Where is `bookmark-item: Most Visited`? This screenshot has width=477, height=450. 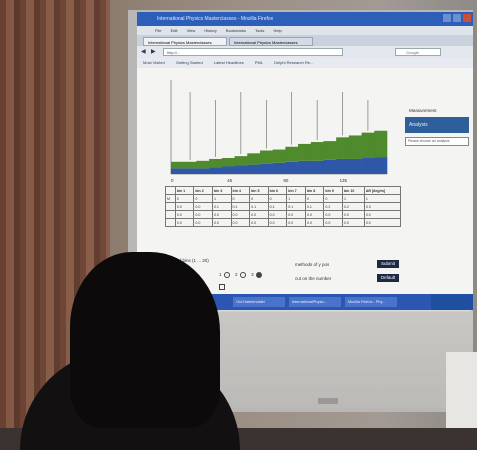
bookmark-item: Most Visited is located at coordinates (154, 62).